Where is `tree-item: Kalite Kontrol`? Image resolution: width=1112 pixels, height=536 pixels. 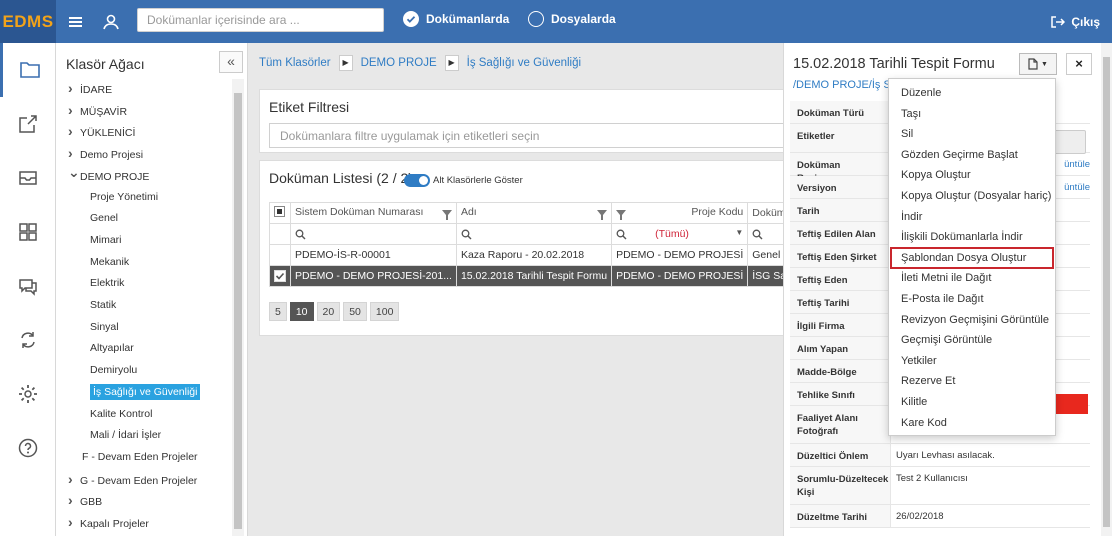
tree-item: Kalite Kontrol is located at coordinates (121, 414).